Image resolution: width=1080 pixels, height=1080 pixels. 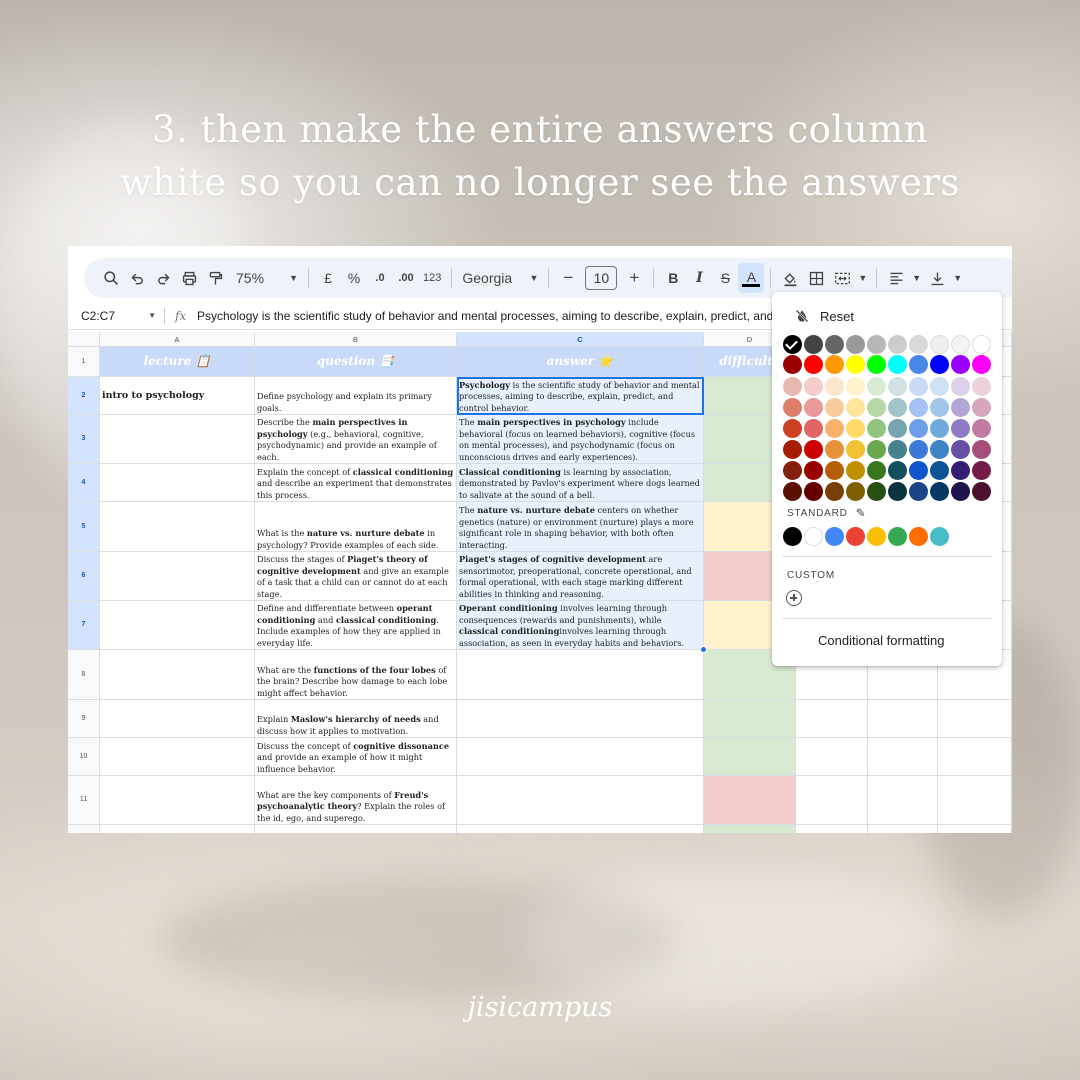 I want to click on conditional-formatting-link: Conditional formatting, so click(x=881, y=640).